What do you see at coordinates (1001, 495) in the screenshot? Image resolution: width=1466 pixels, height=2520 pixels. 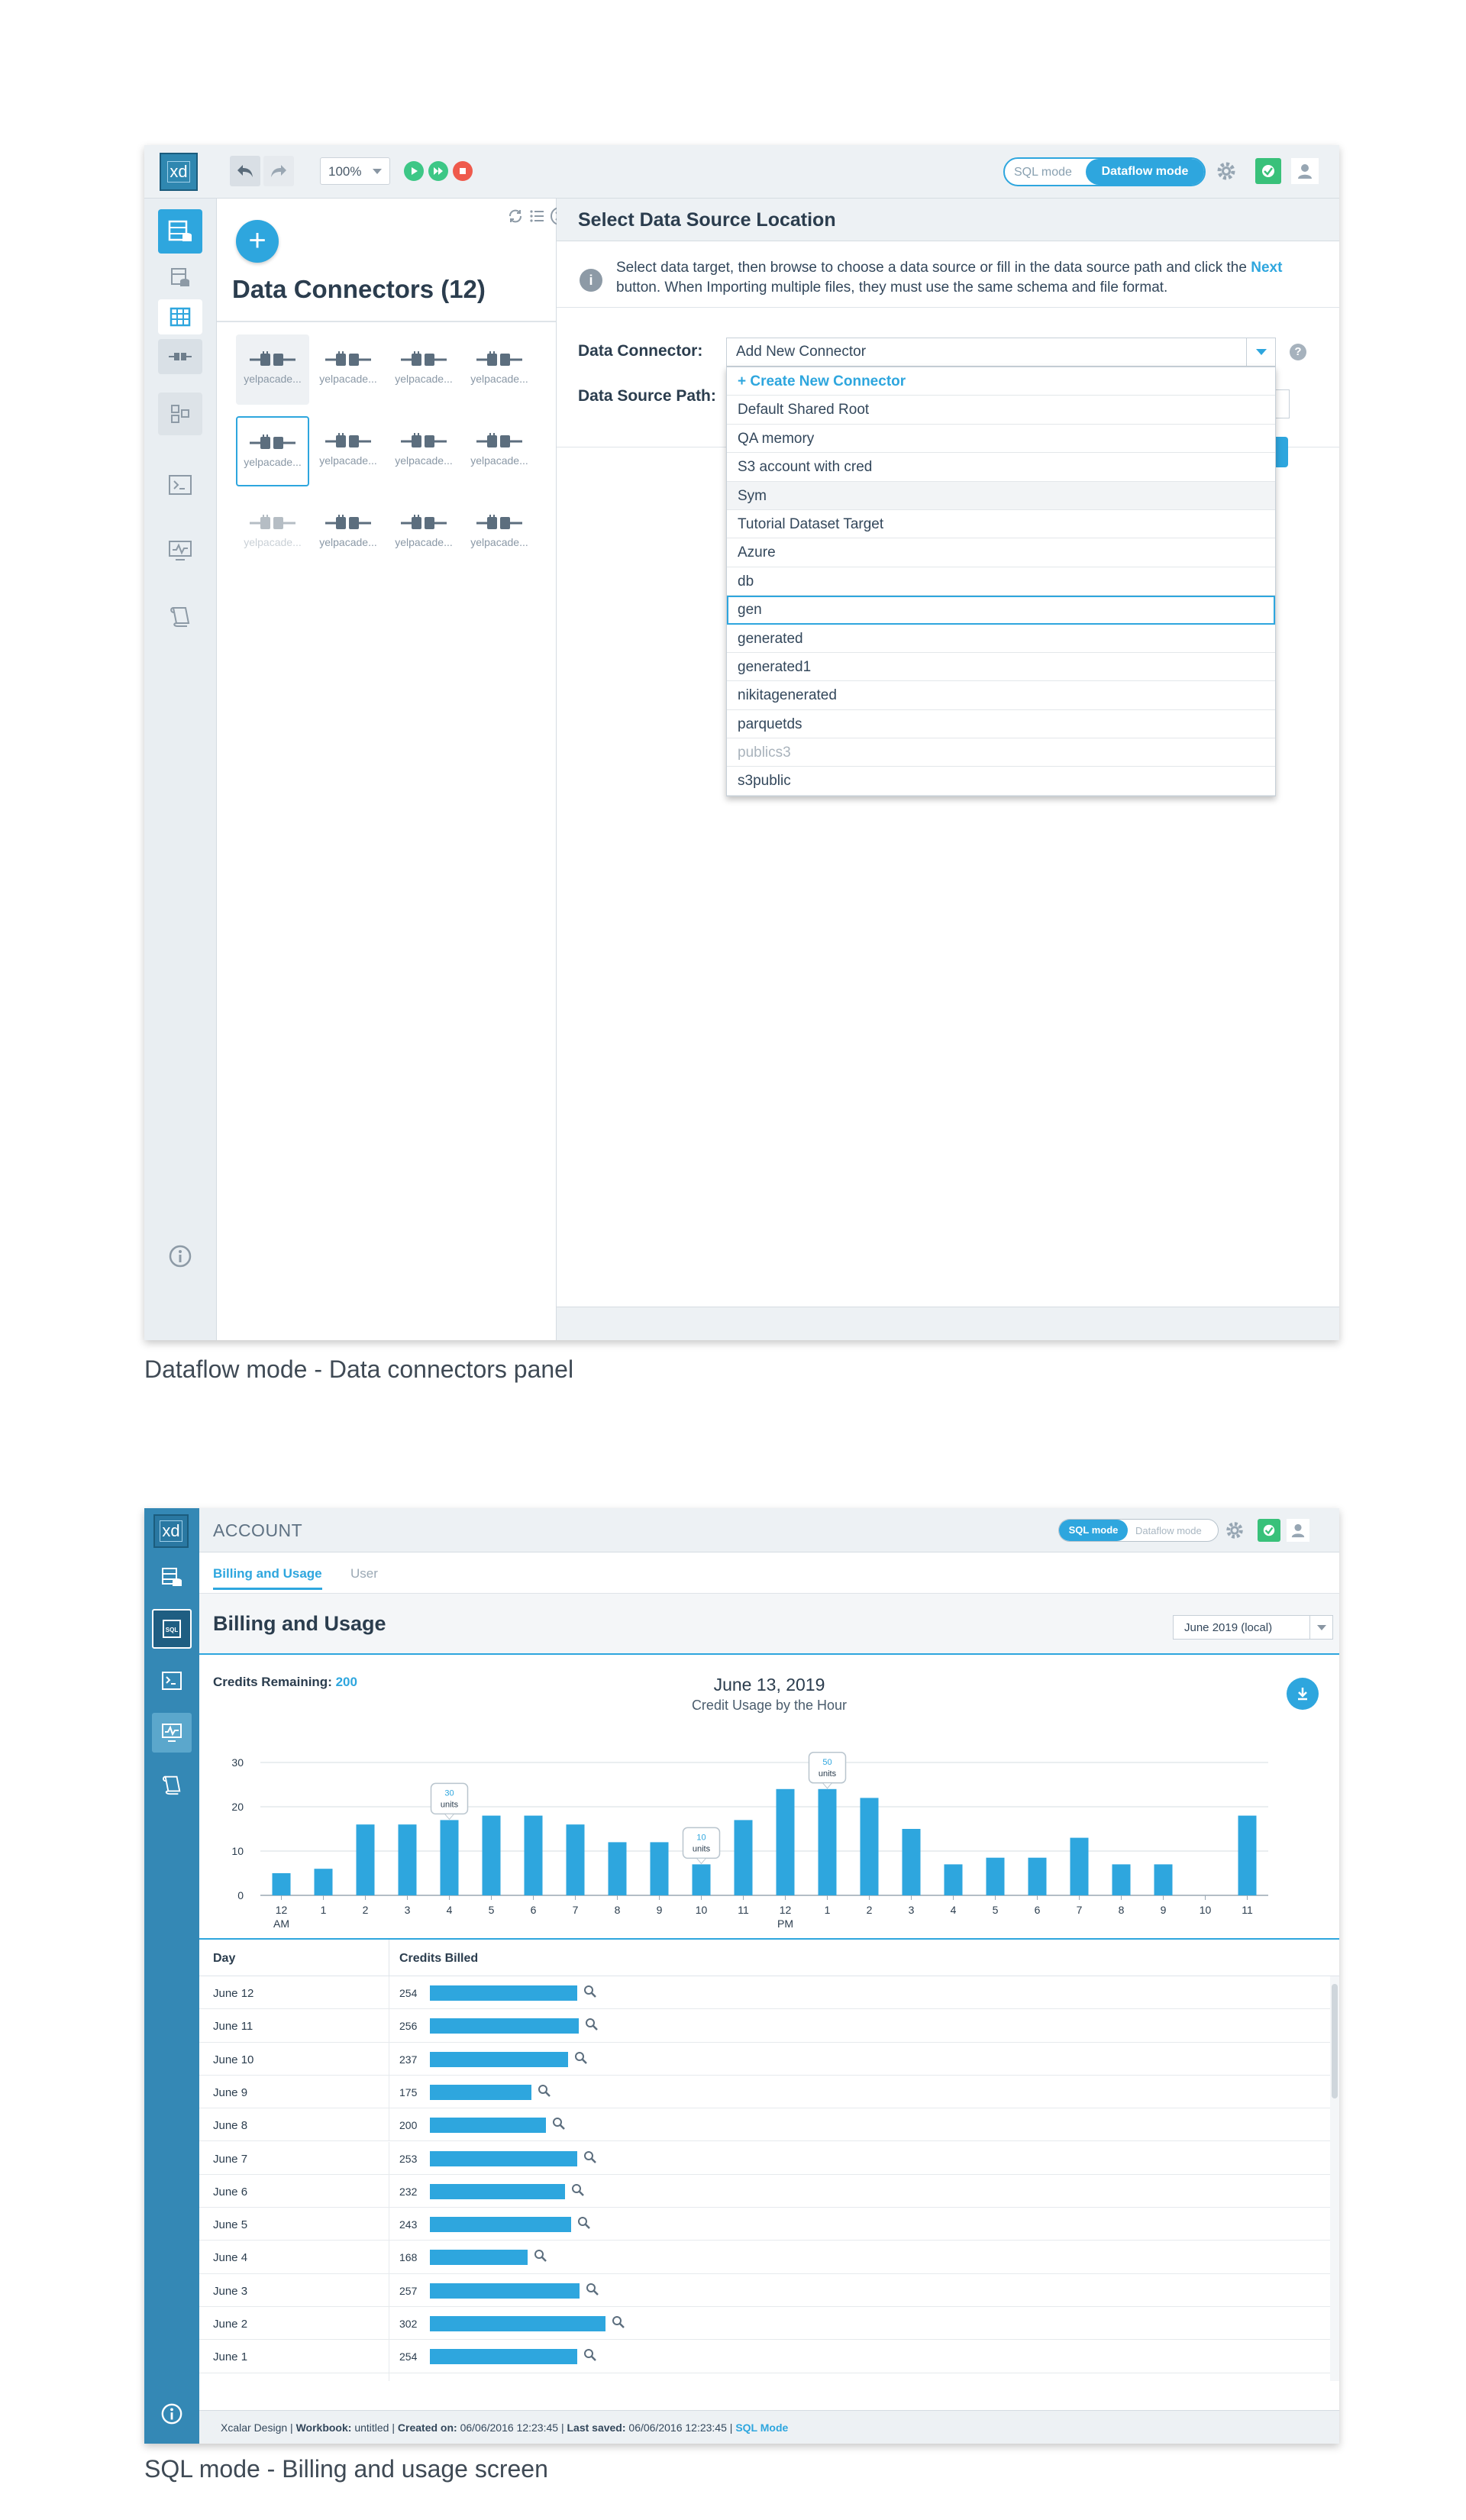 I see `menu-item: Sym` at bounding box center [1001, 495].